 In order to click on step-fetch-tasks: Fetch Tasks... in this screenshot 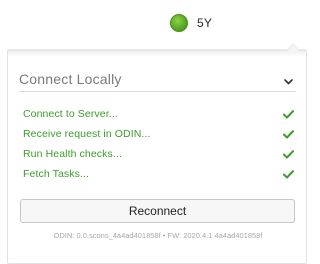, I will do `click(158, 174)`.